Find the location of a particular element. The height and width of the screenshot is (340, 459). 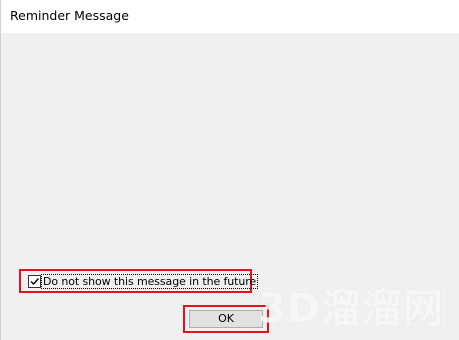

ok-button: OK is located at coordinates (226, 319).